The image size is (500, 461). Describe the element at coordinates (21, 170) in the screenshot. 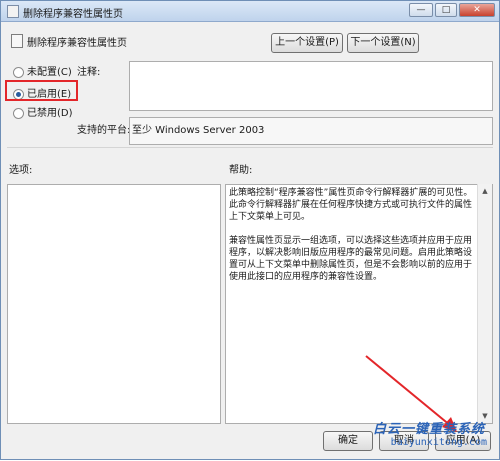

I see `options-label: 选项:` at that location.